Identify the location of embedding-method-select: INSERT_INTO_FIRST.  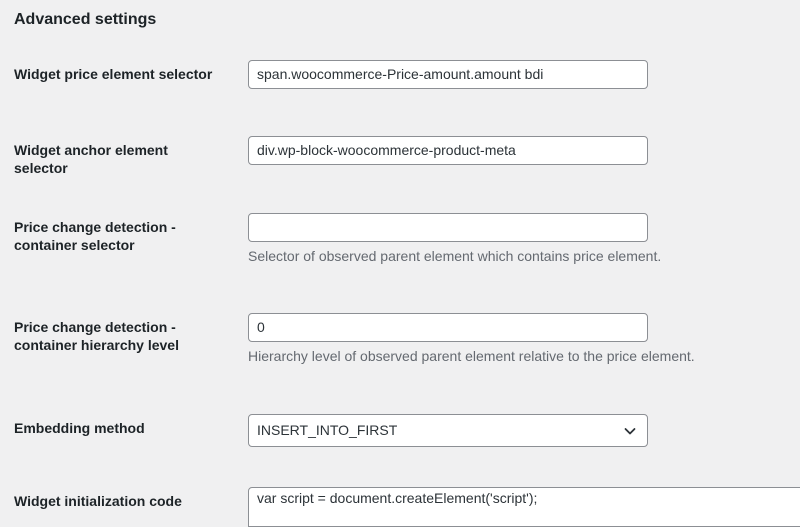
(448, 430).